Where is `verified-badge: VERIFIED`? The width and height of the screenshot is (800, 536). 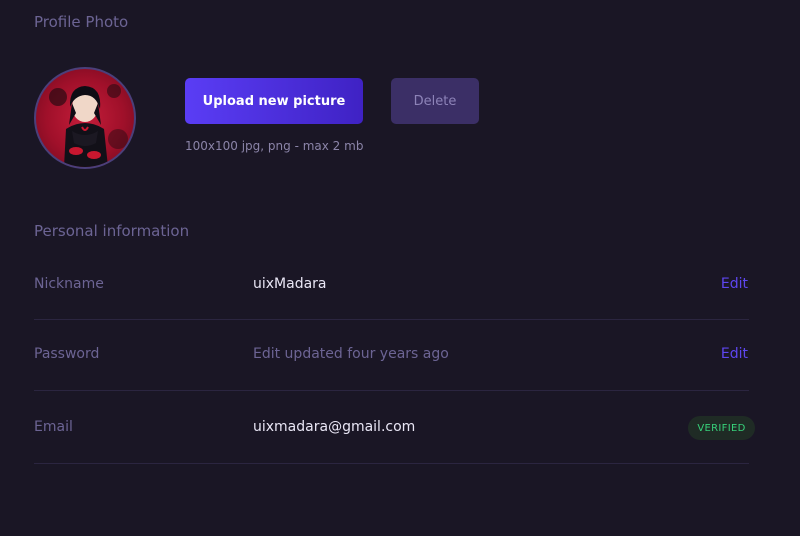
verified-badge: VERIFIED is located at coordinates (721, 428).